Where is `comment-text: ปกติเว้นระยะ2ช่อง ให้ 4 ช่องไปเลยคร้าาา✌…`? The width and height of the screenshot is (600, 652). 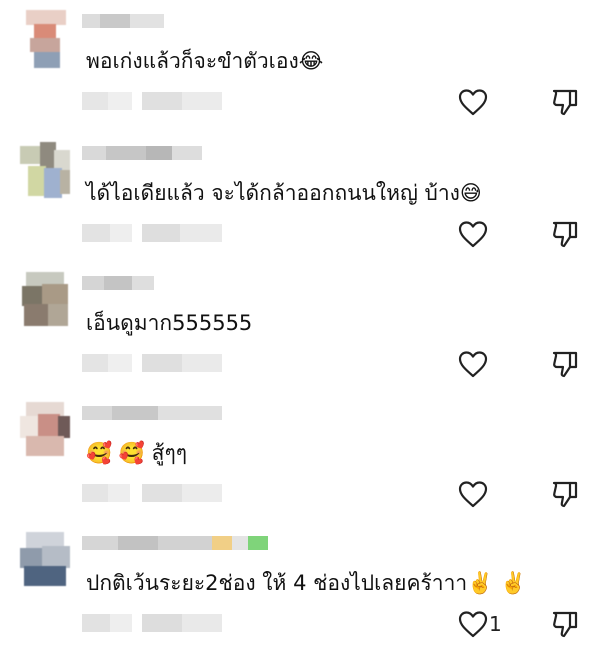
comment-text: ปกติเว้นระยะ2ช่อง ให้ 4 ช่องไปเลยคร้าาา✌… is located at coordinates (306, 583).